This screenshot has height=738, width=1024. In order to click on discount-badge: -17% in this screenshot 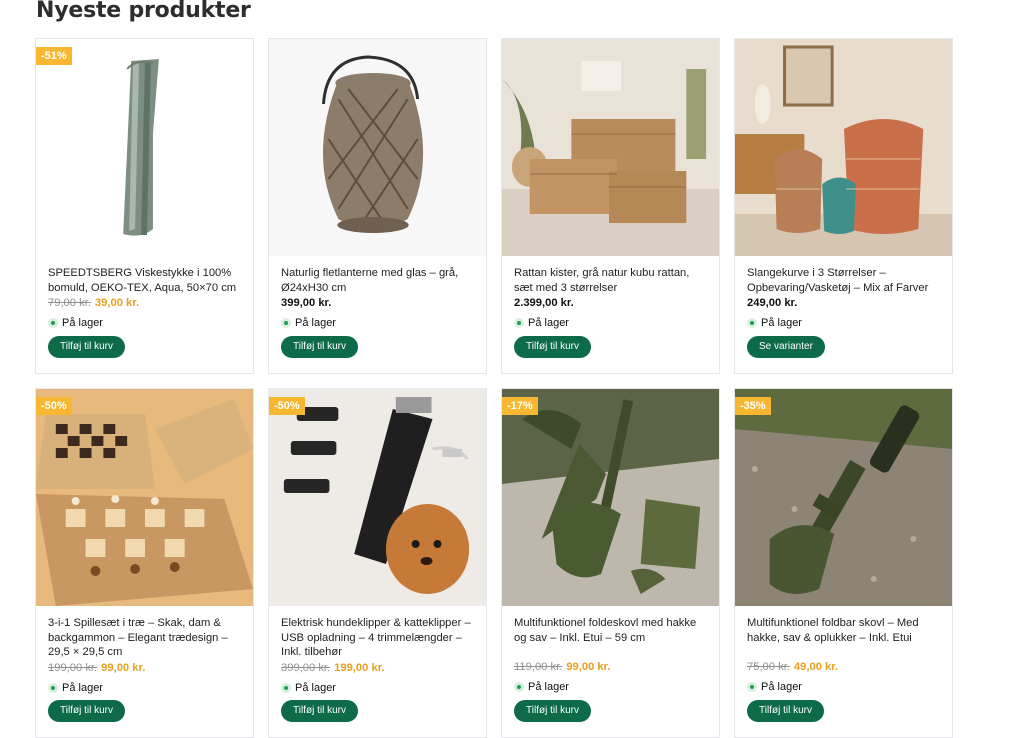, I will do `click(520, 406)`.